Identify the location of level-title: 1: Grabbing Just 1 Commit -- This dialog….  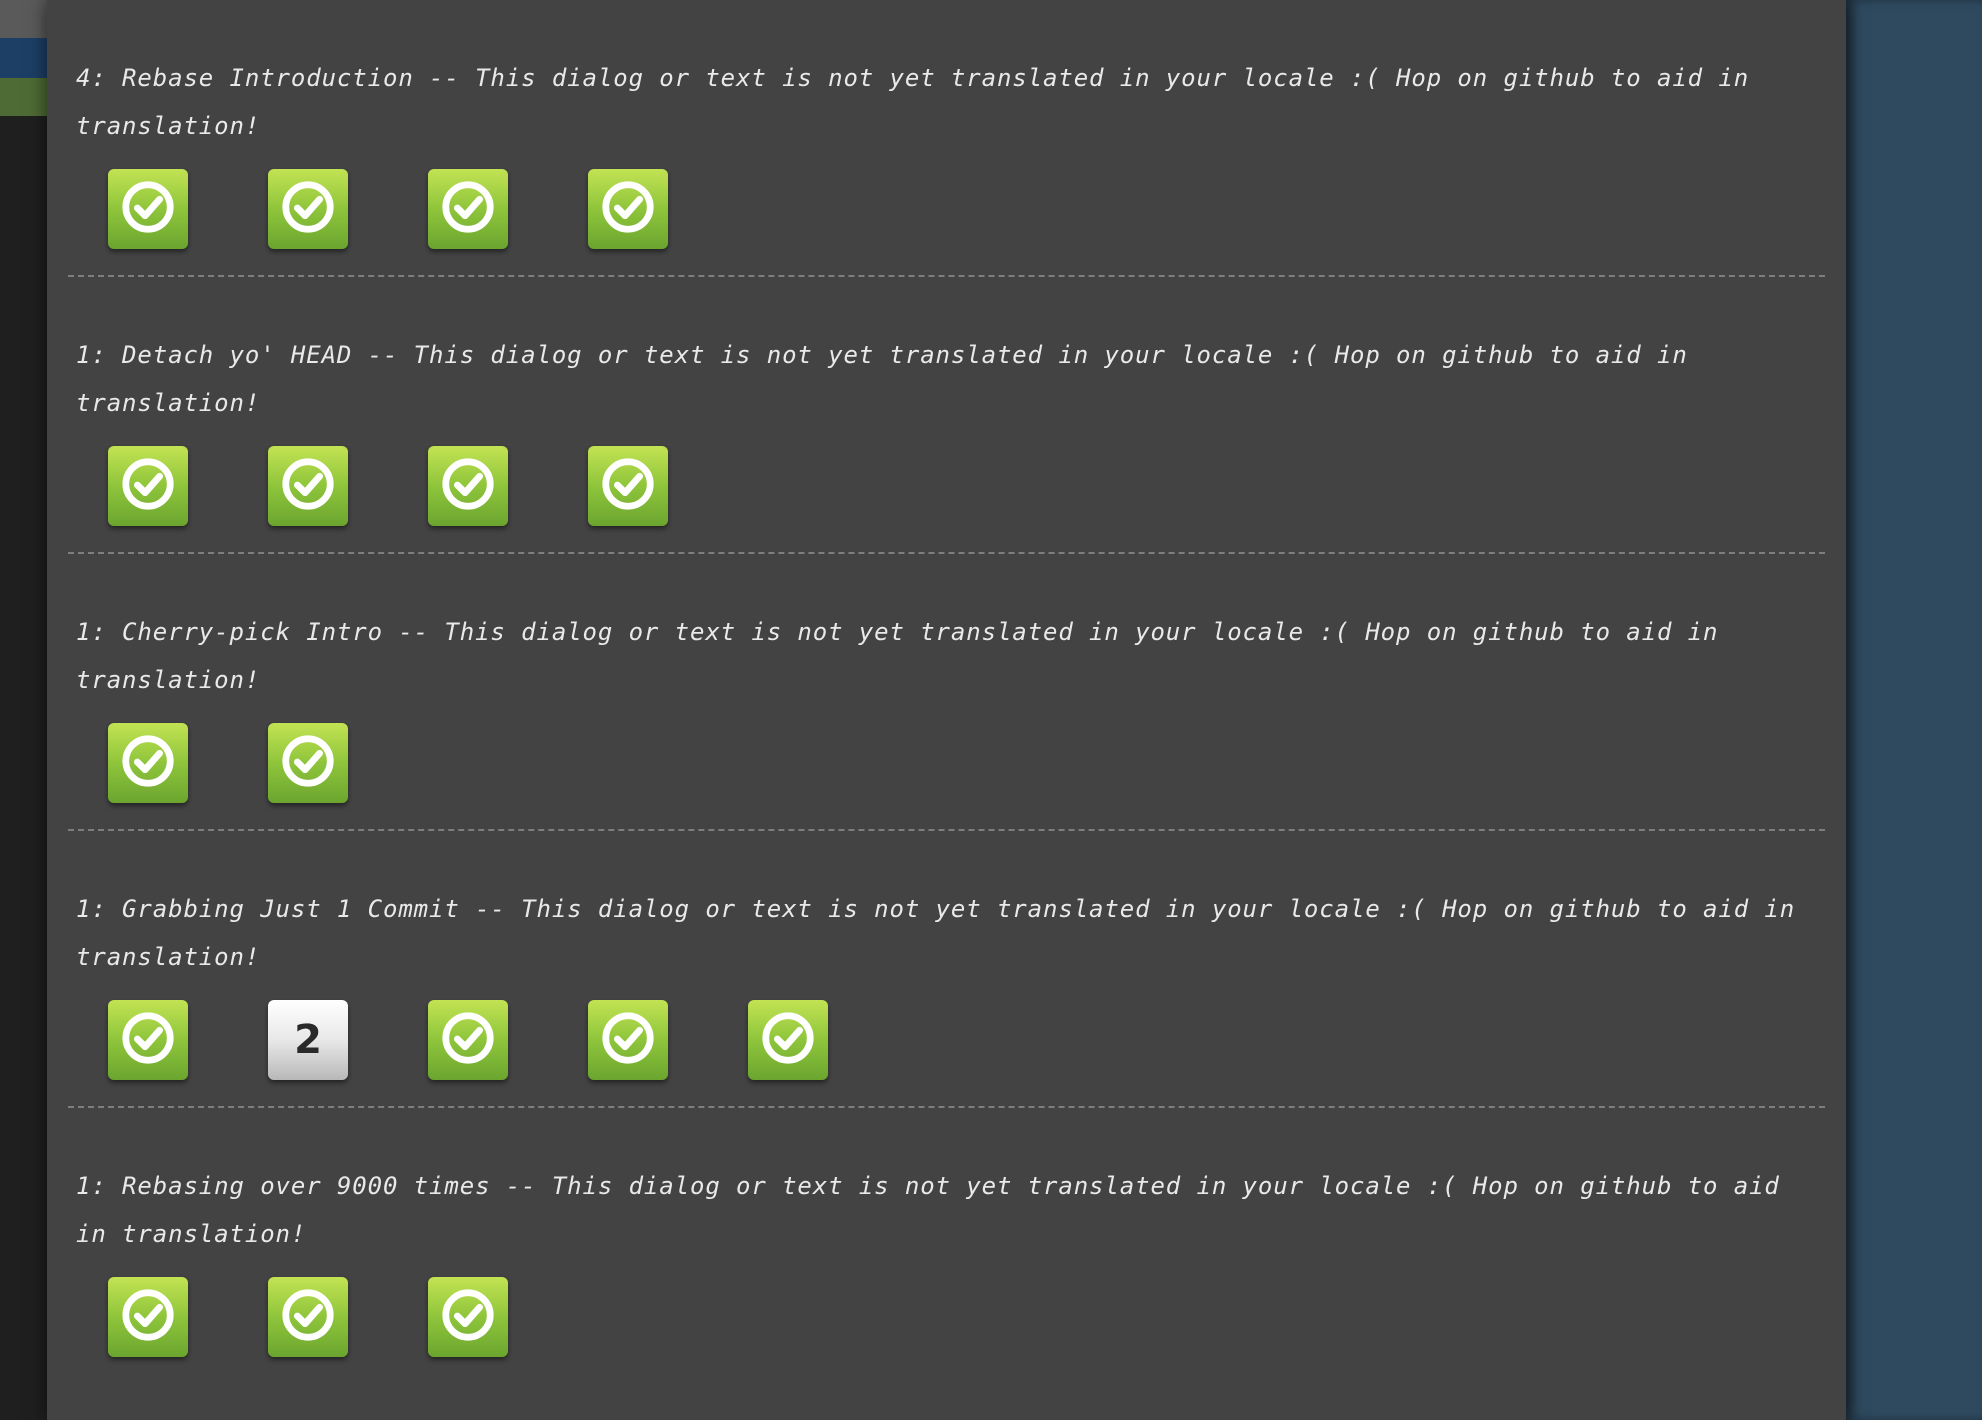
(936, 933).